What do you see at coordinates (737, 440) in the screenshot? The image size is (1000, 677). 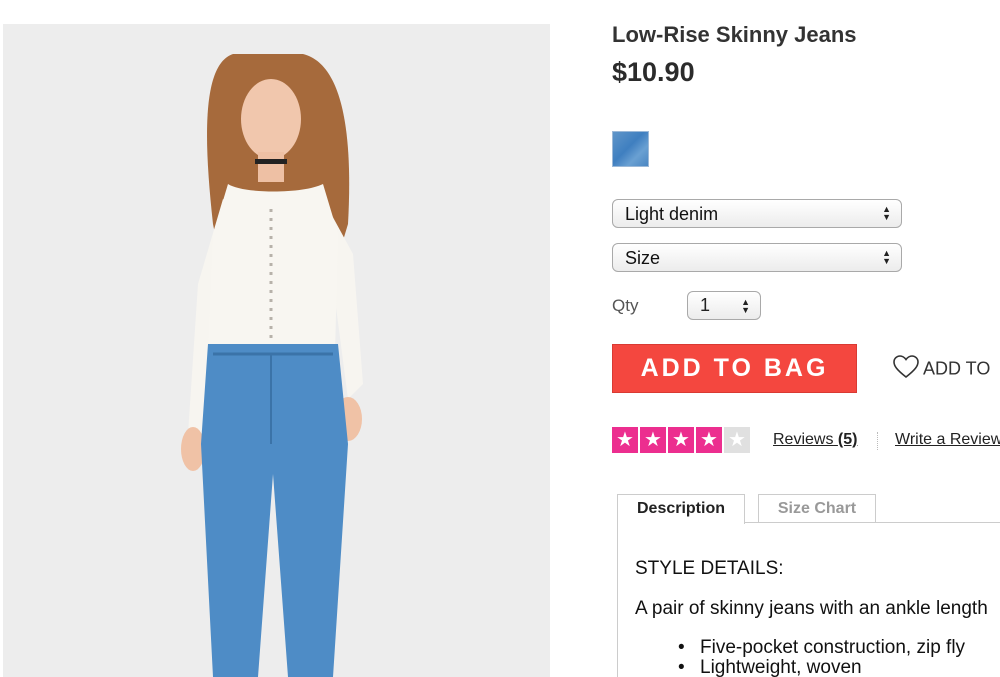 I see `star-empty-icon: ★` at bounding box center [737, 440].